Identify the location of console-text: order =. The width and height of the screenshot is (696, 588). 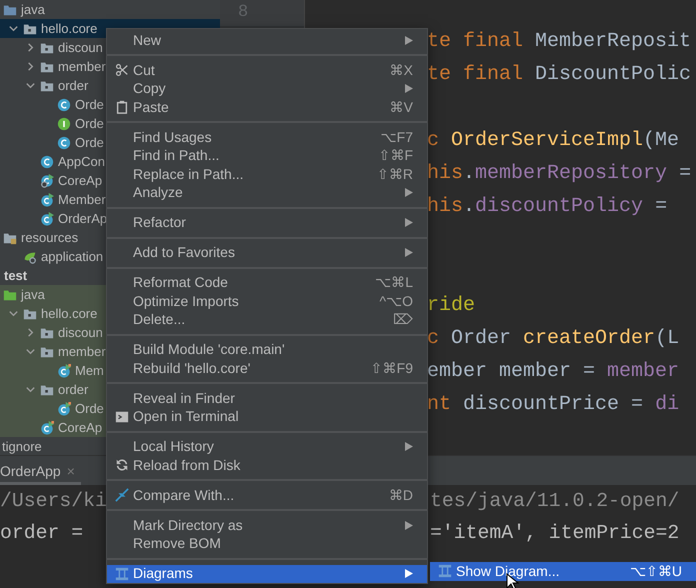
(42, 533).